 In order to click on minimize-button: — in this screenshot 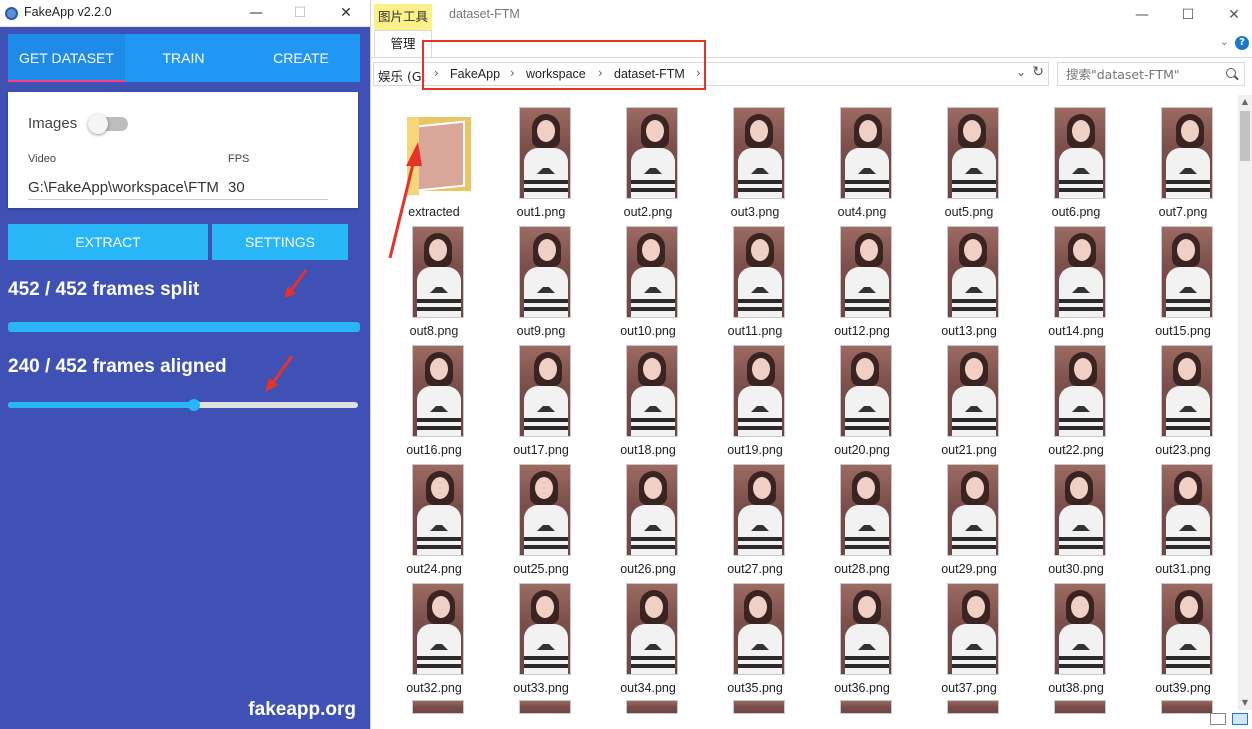, I will do `click(256, 13)`.